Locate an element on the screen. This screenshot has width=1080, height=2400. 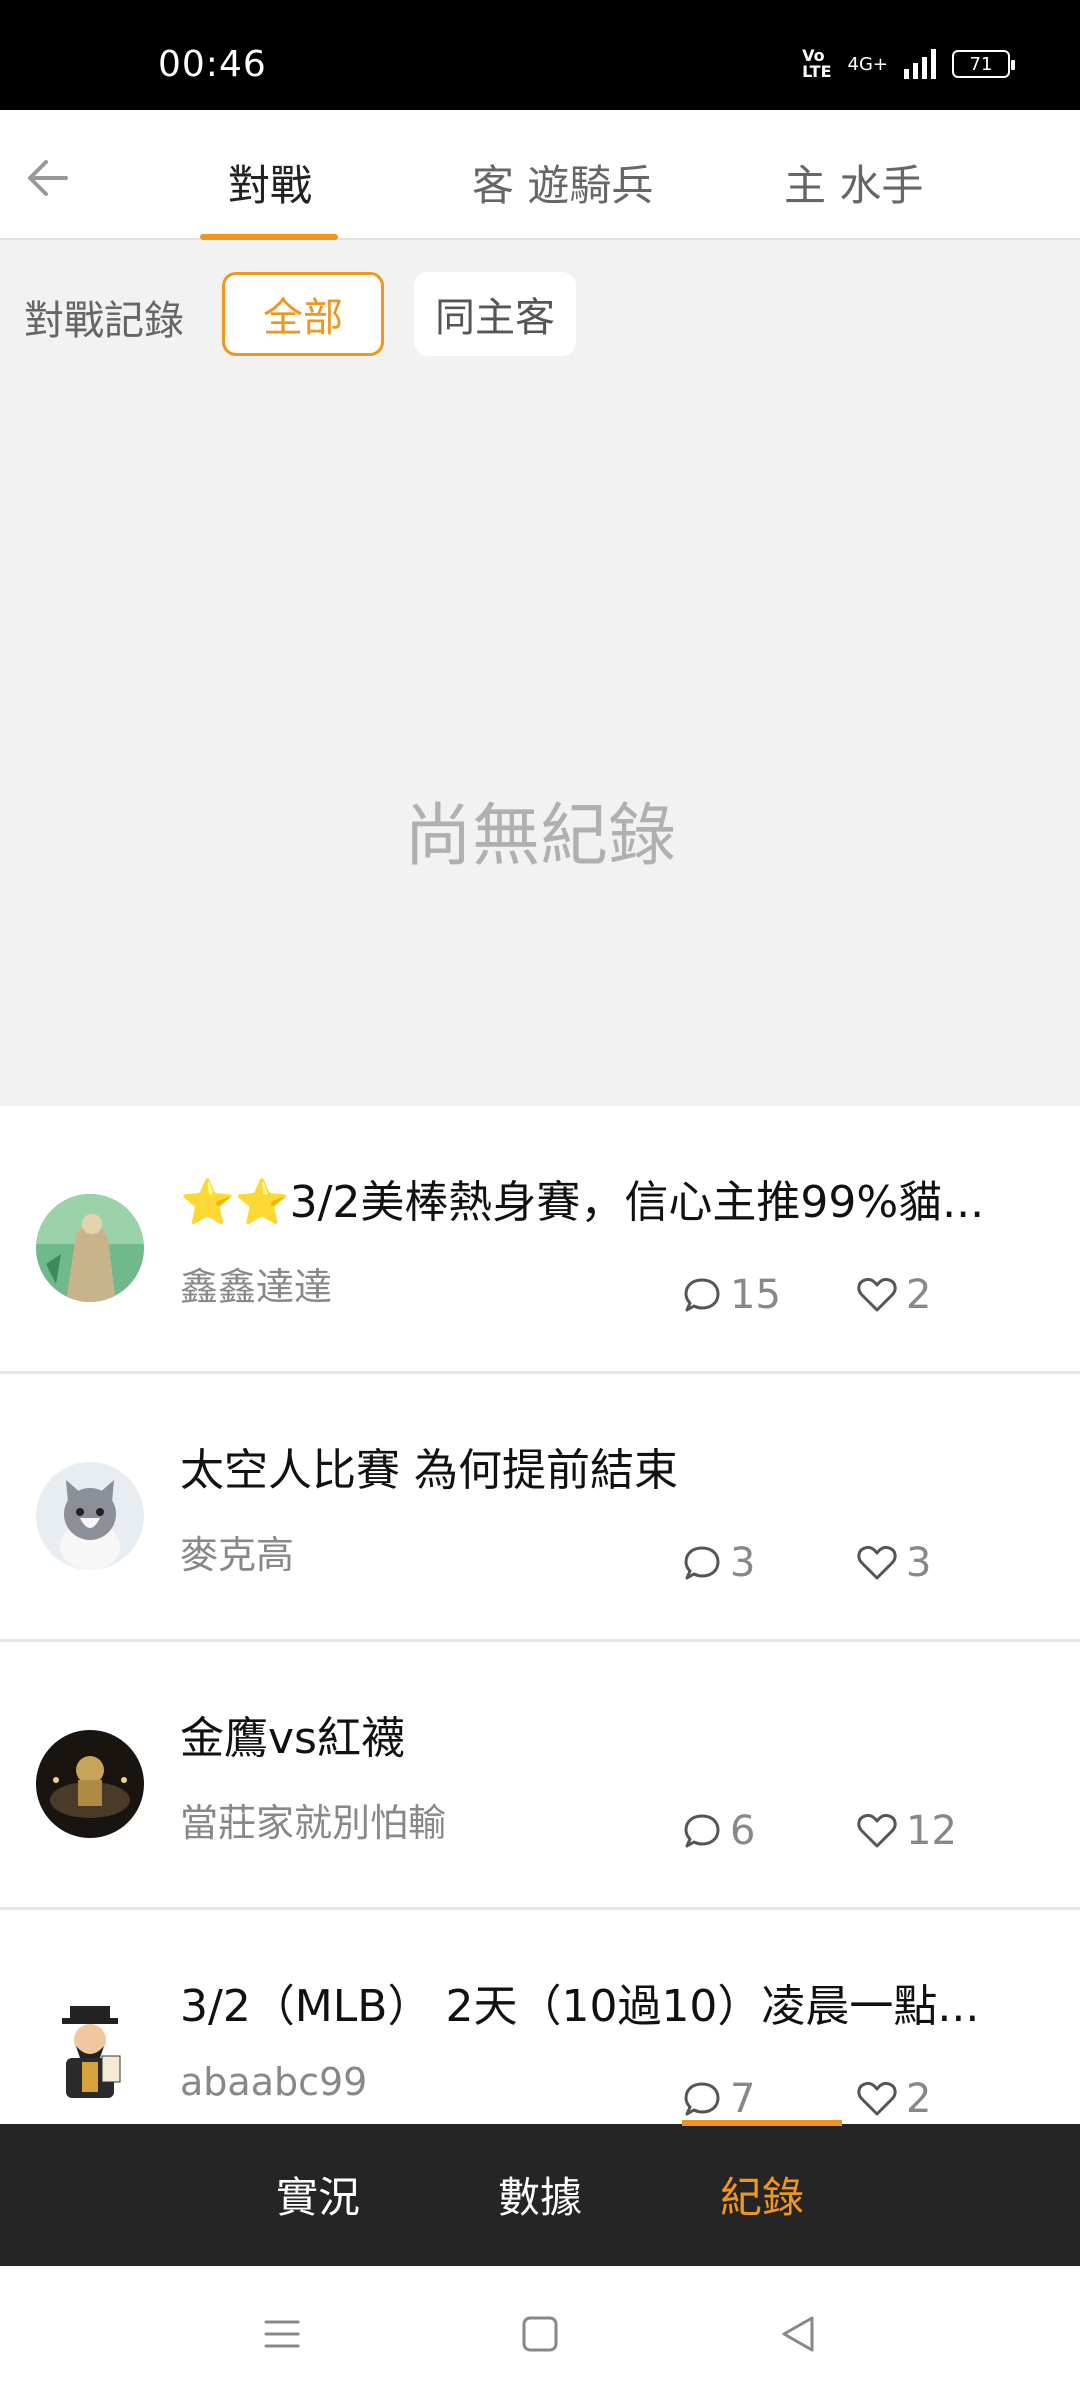
like-count-value: 12 is located at coordinates (931, 1831).